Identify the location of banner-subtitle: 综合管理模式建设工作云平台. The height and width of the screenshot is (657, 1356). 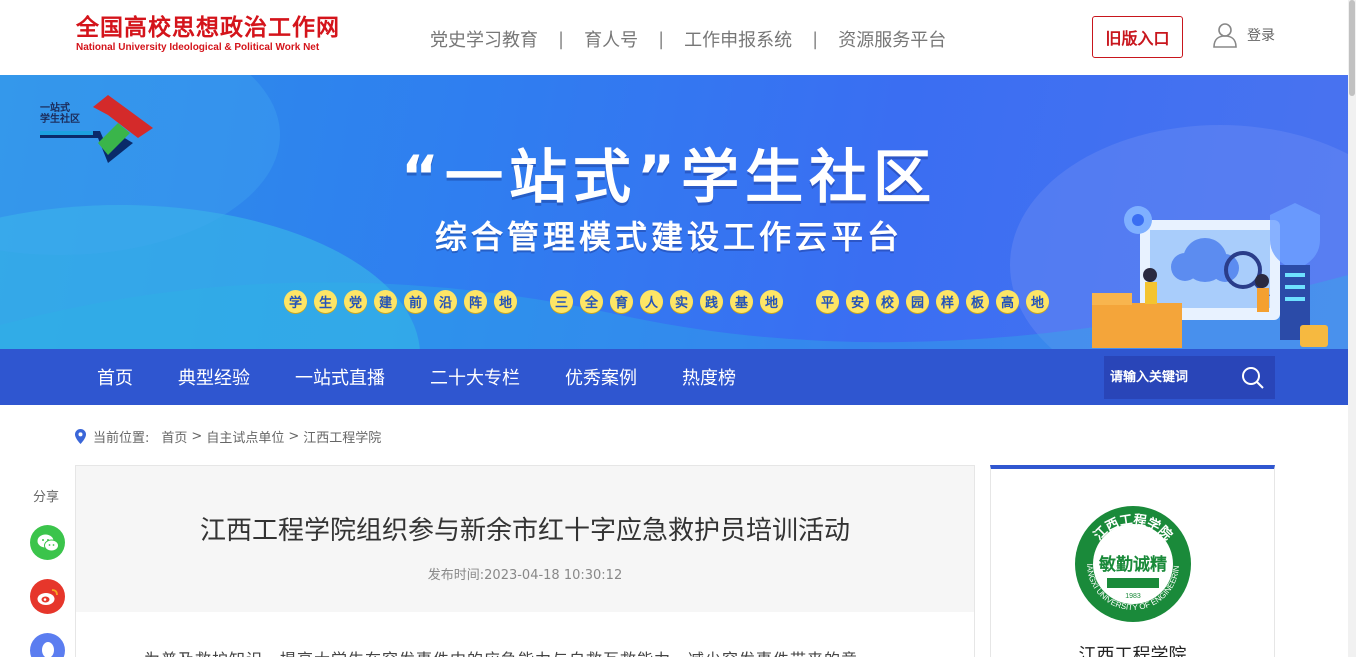
(668, 237).